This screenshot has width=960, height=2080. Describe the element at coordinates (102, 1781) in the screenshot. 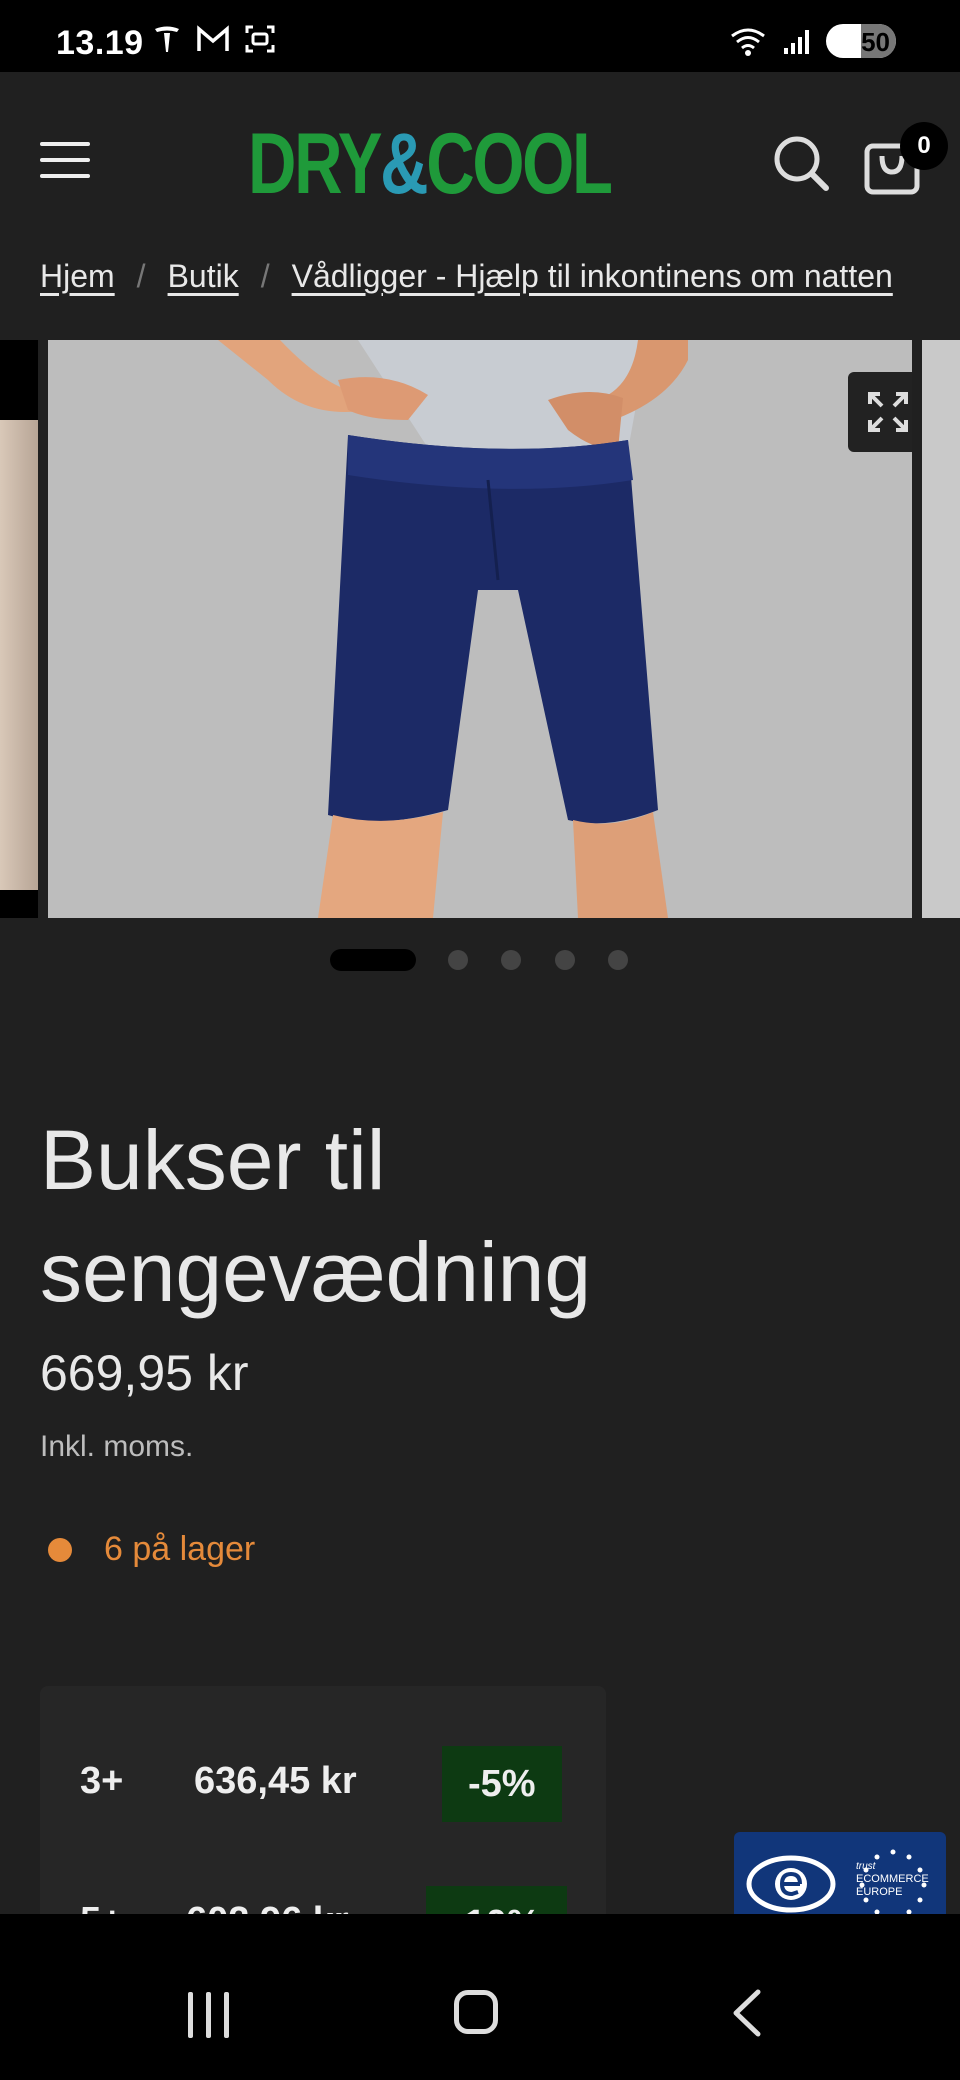

I see `tier-quantity: 3+` at that location.